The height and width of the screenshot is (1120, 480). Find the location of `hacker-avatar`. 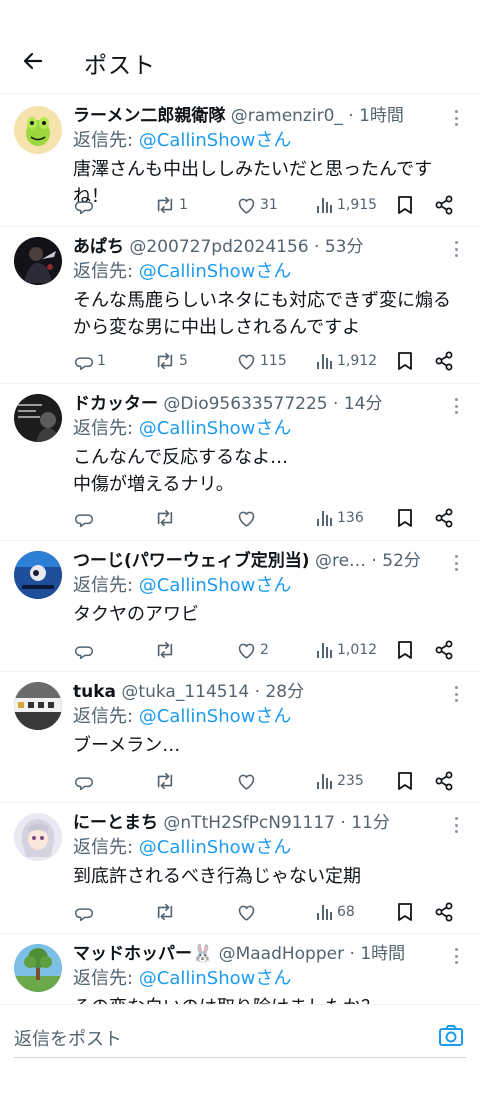

hacker-avatar is located at coordinates (38, 418).